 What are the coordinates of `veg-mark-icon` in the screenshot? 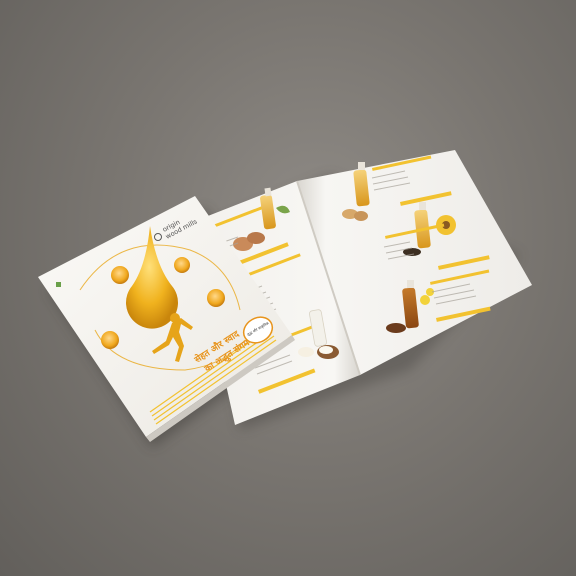 It's located at (58, 284).